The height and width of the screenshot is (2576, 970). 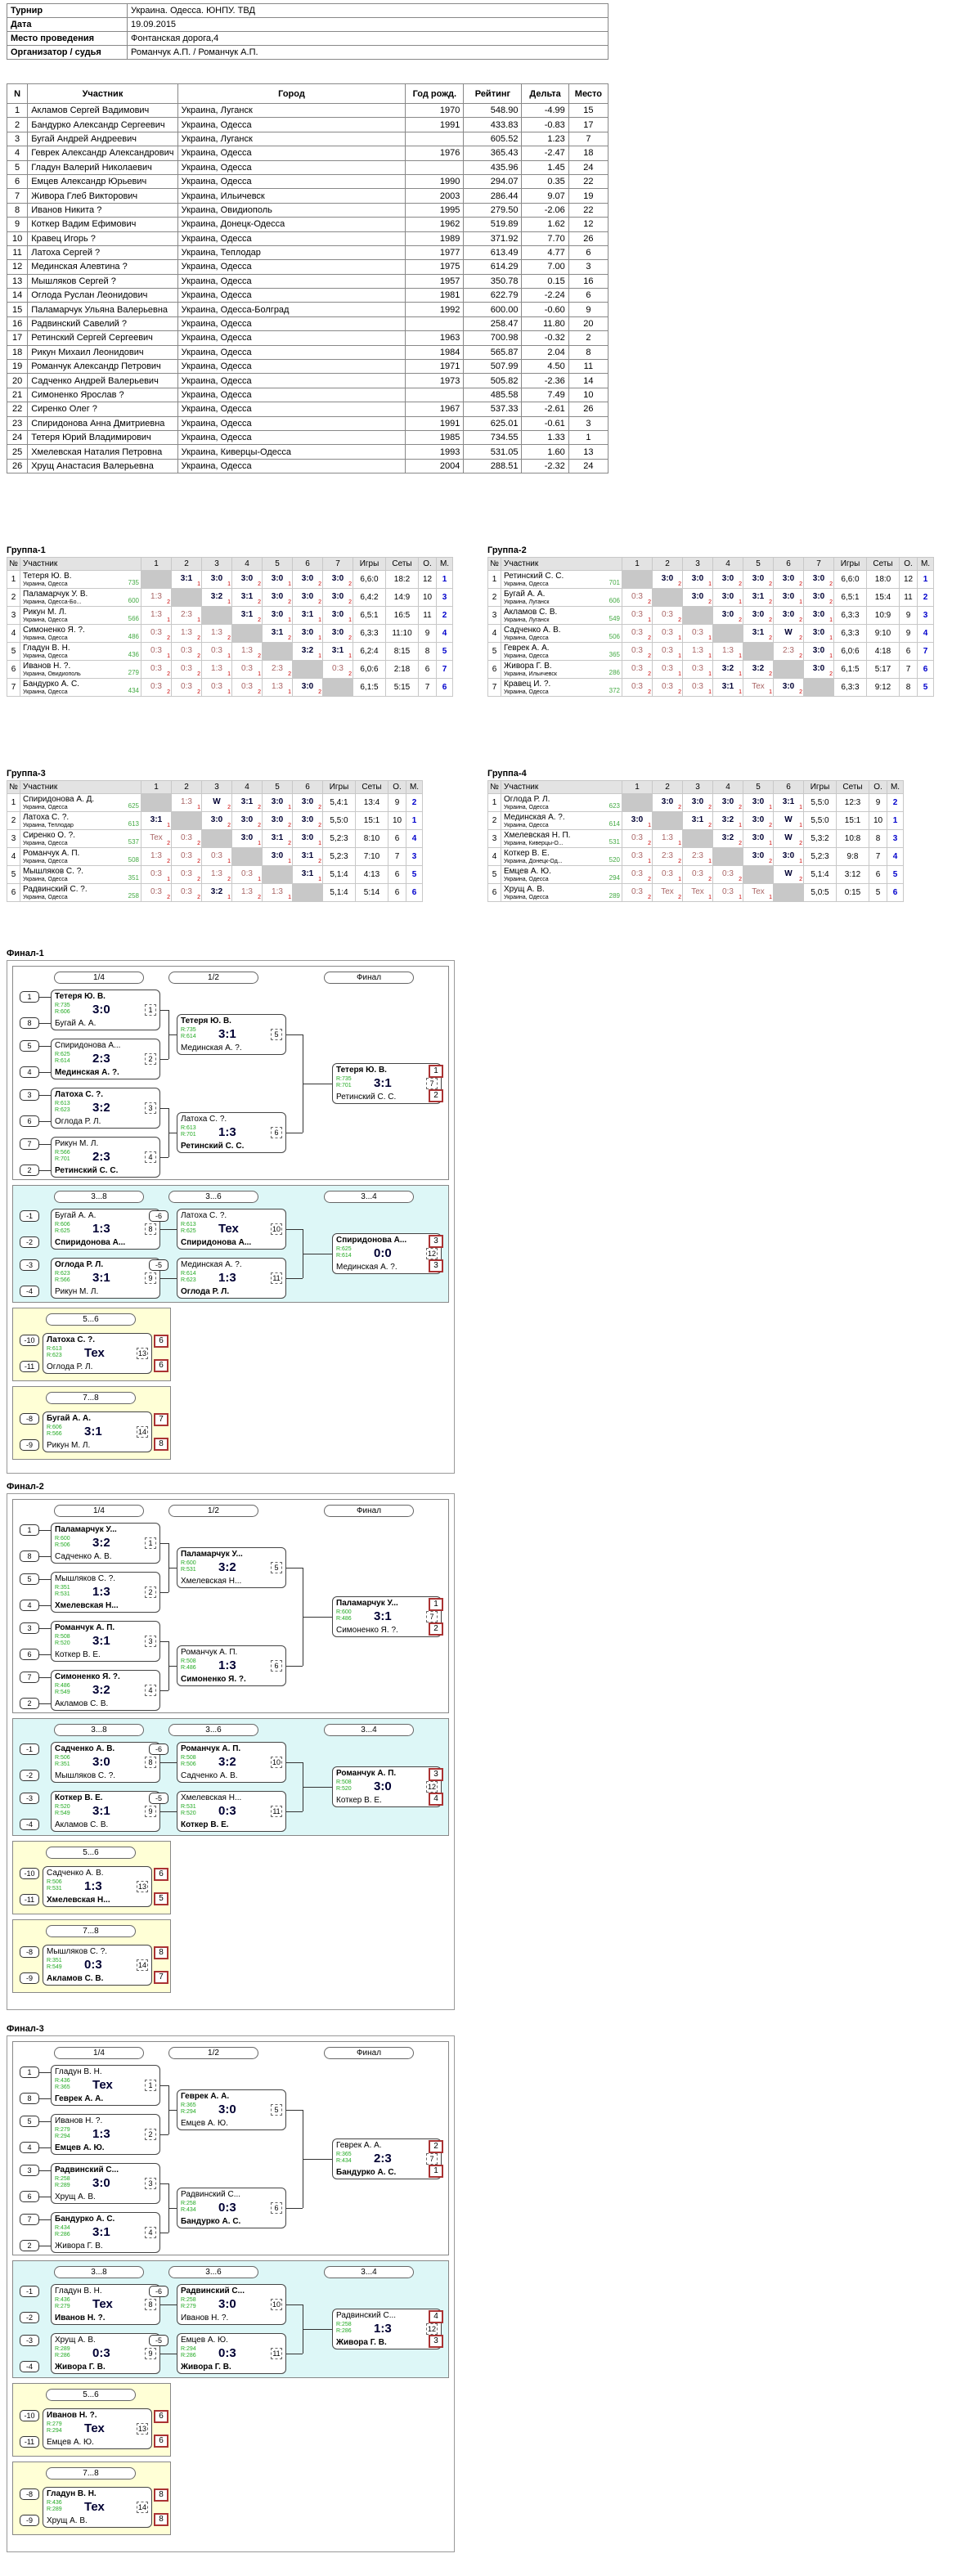 What do you see at coordinates (369, 597) in the screenshot?
I see `games-cell: 6,4:2` at bounding box center [369, 597].